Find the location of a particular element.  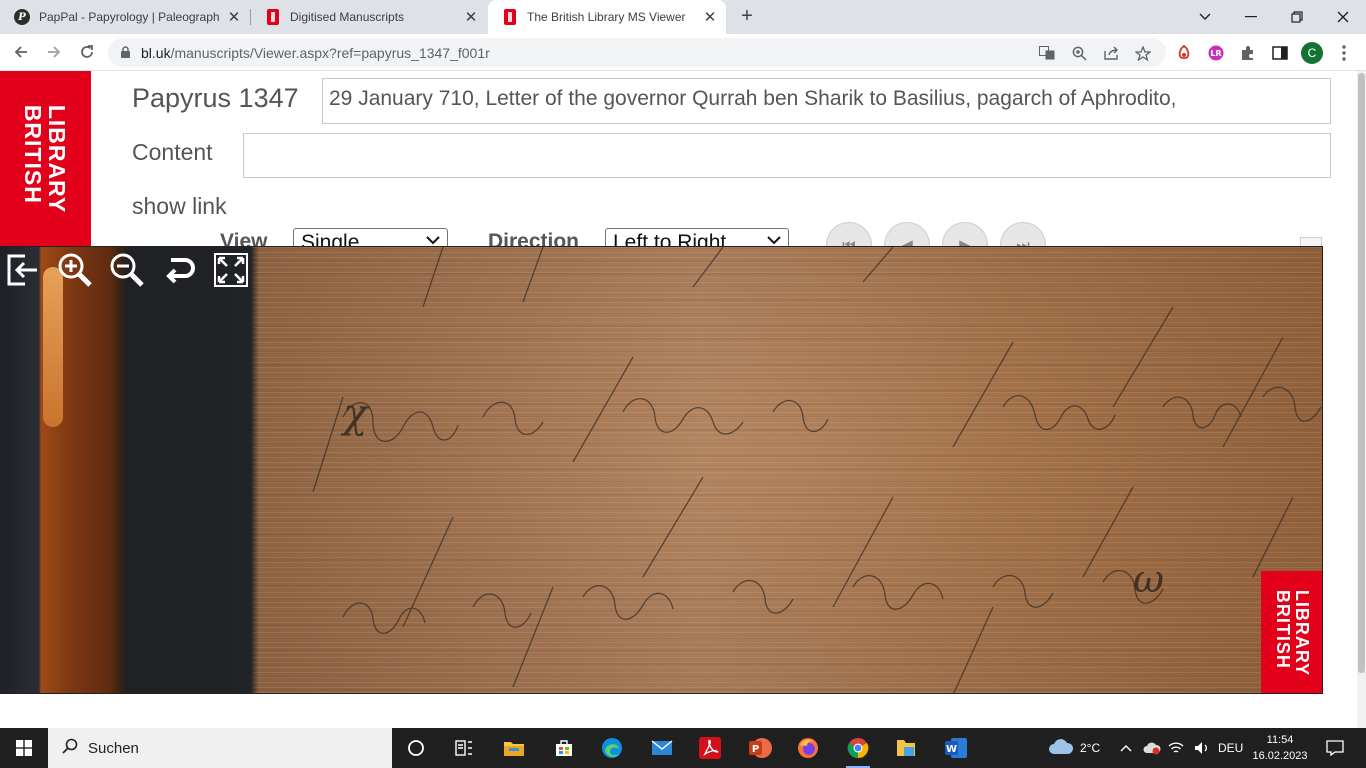

clock-time: 11:54 is located at coordinates (1280, 740).